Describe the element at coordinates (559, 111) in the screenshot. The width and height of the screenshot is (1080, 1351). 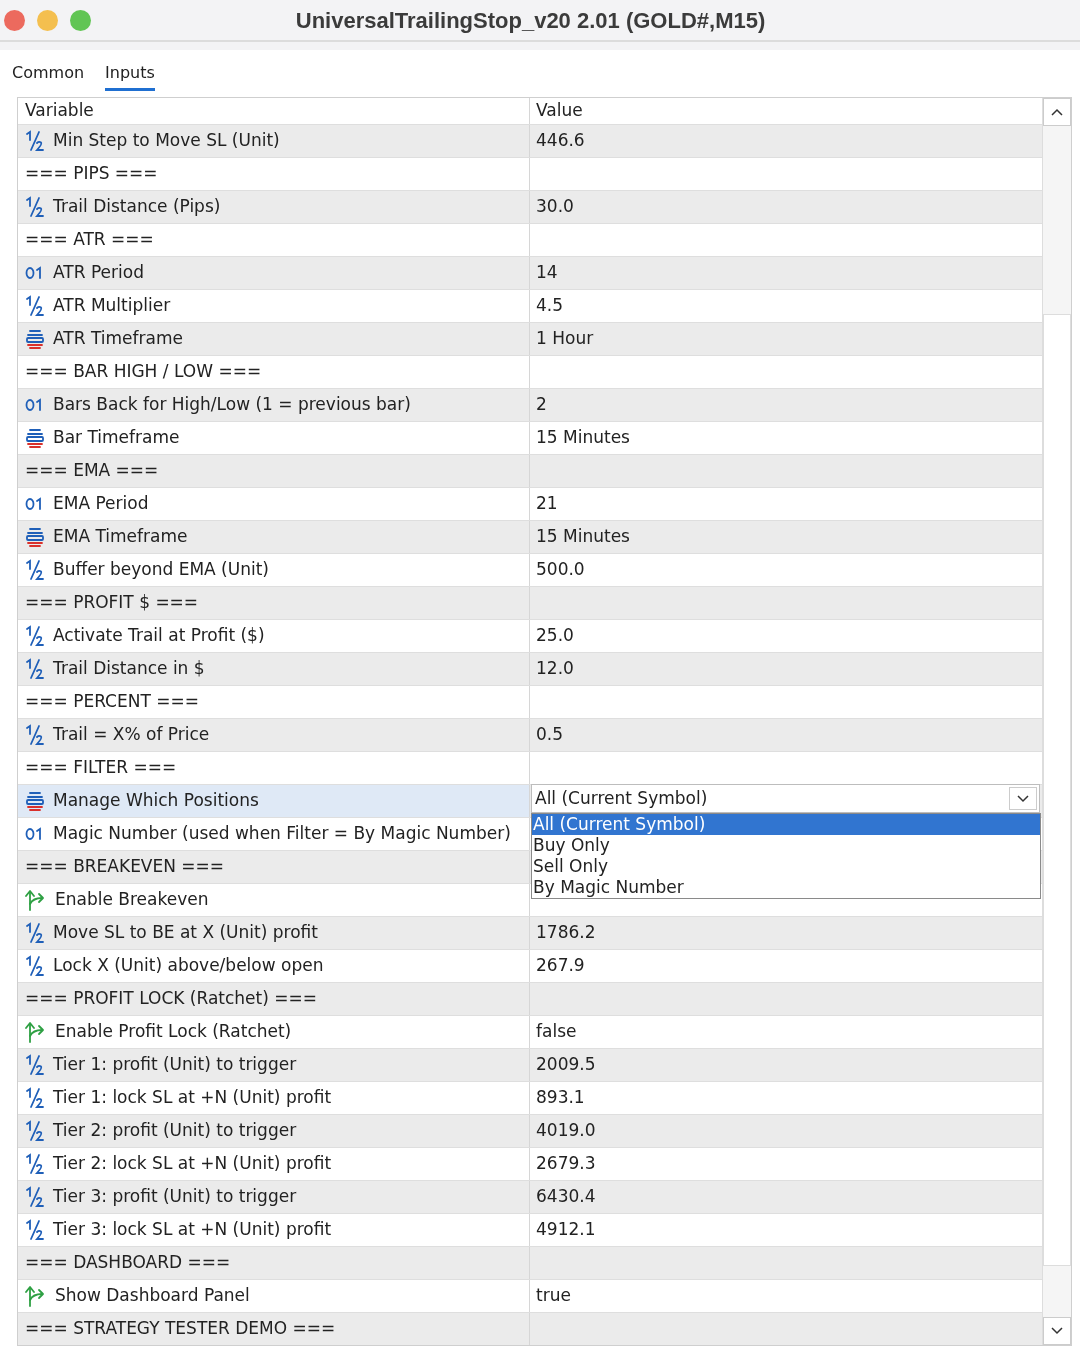
I see `column-header: Value` at that location.